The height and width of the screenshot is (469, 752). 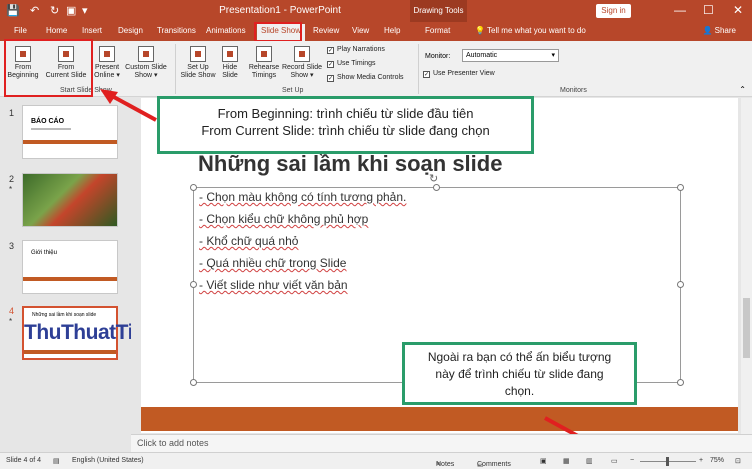 I want to click on group-separator, so click(x=175, y=69).